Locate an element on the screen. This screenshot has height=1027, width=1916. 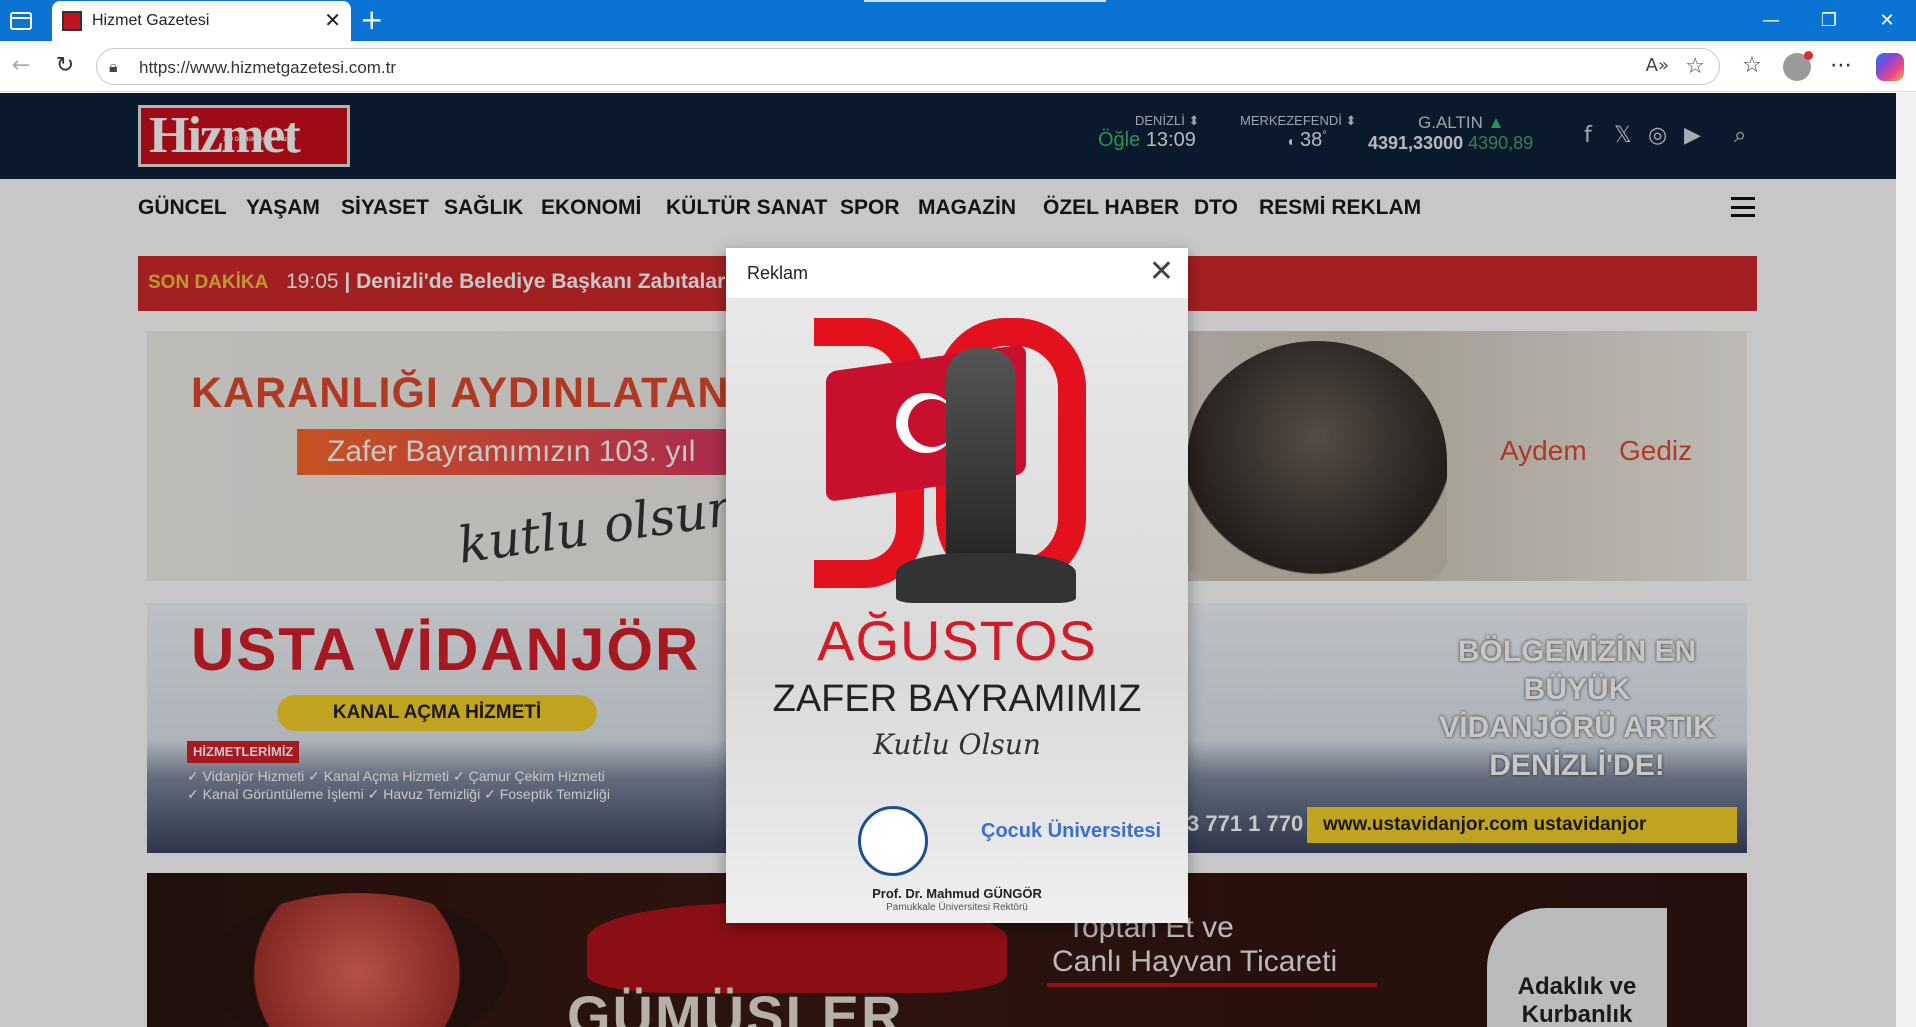
scrollbar is located at coordinates (1906, 560).